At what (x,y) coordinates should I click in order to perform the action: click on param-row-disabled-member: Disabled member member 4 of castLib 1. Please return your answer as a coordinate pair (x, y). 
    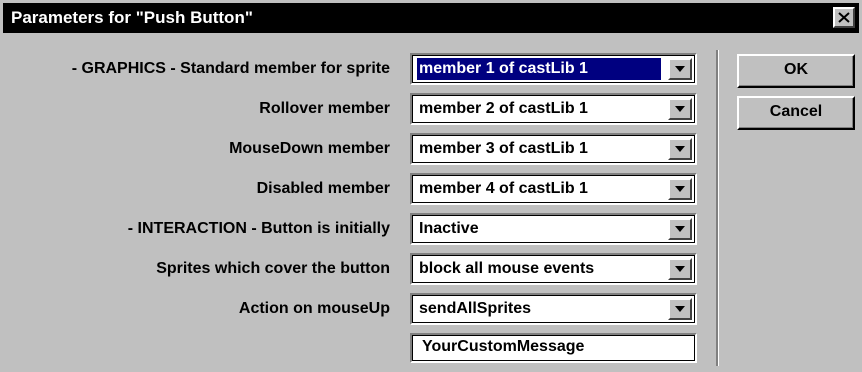
    Looking at the image, I should click on (355, 189).